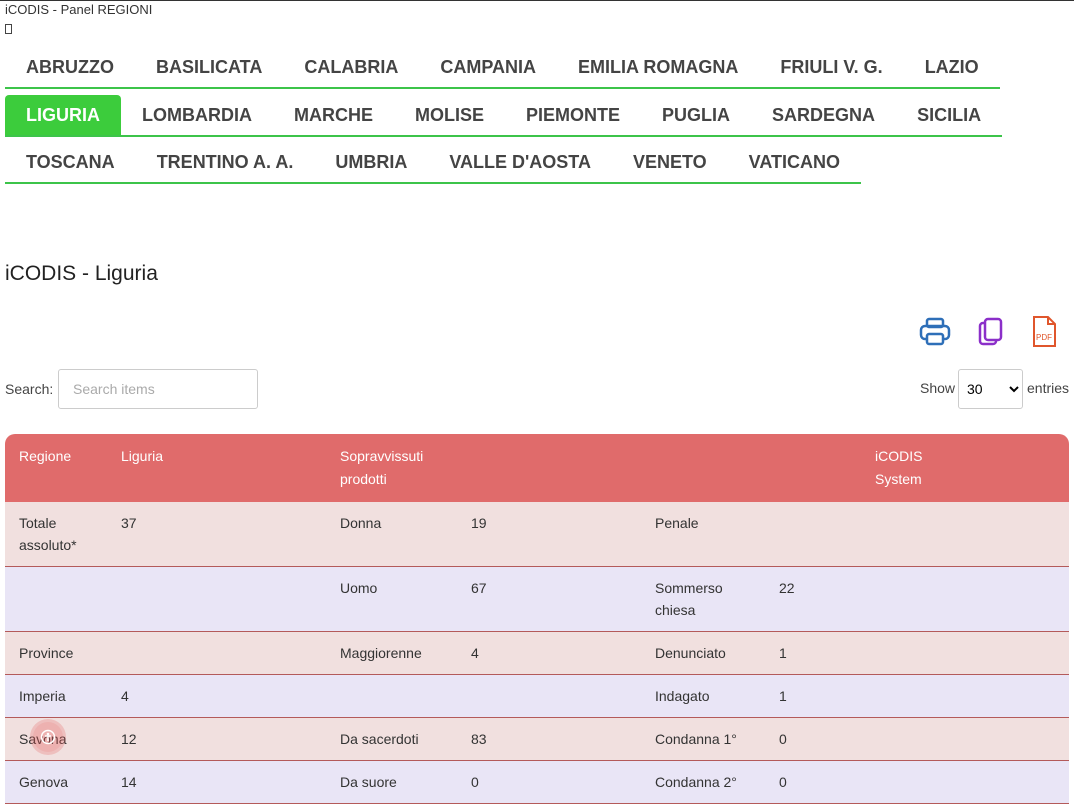 Image resolution: width=1074 pixels, height=804 pixels. Describe the element at coordinates (371, 162) in the screenshot. I see `tab-umbria: UMBRIA` at that location.